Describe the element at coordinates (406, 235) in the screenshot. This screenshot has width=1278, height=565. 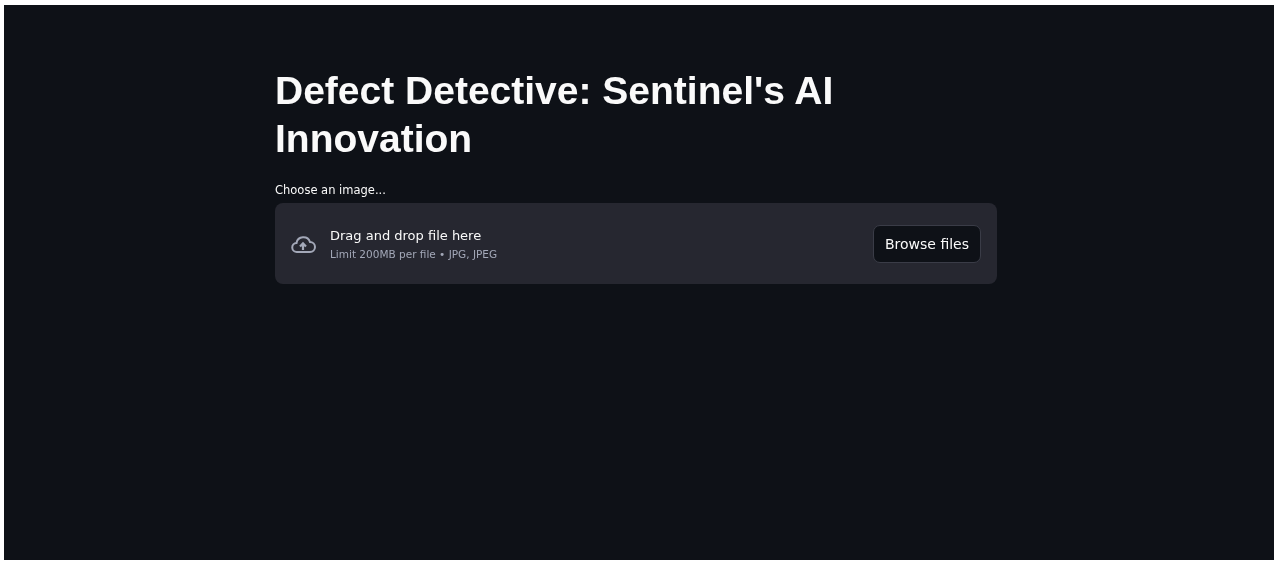
I see `dropzone-instruction: Drag and drop file here` at that location.